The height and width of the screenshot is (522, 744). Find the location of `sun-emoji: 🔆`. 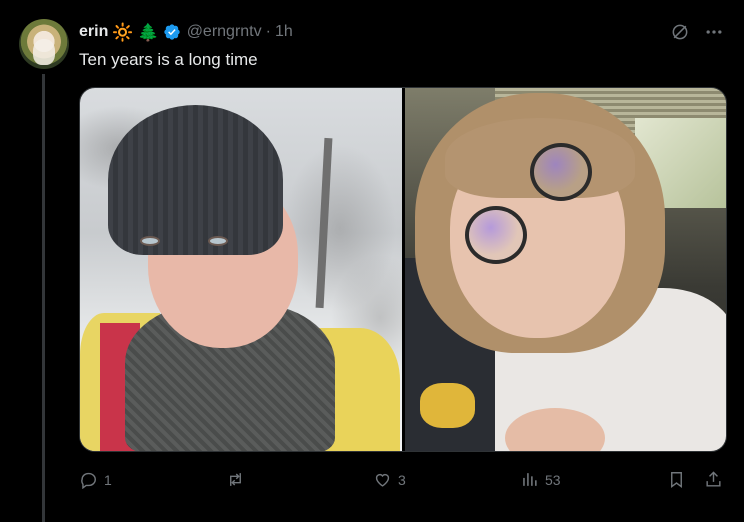

sun-emoji: 🔆 is located at coordinates (123, 32).